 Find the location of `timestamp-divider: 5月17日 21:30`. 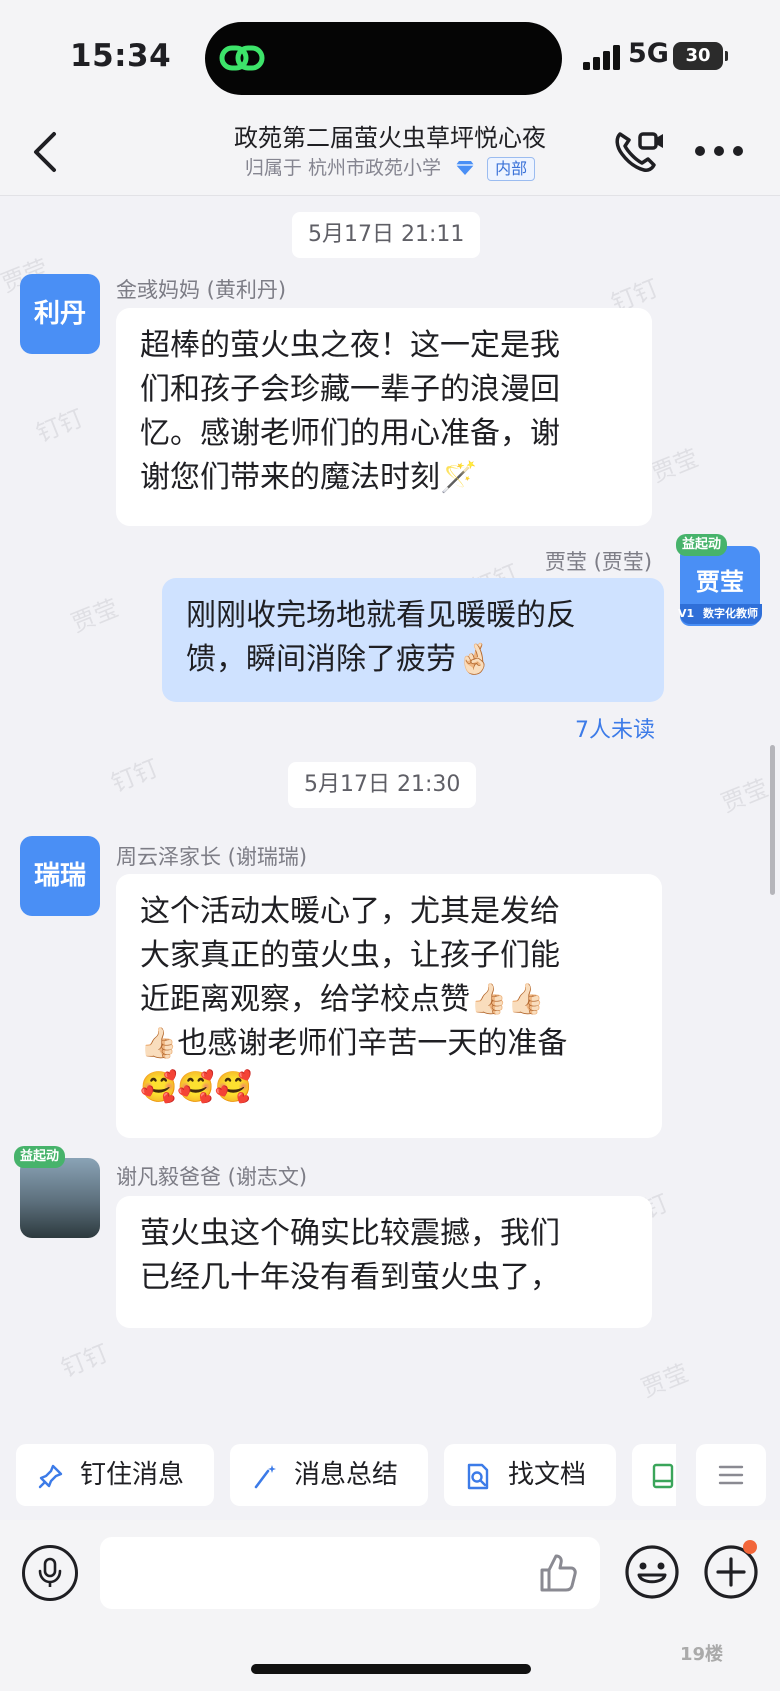

timestamp-divider: 5月17日 21:30 is located at coordinates (382, 785).